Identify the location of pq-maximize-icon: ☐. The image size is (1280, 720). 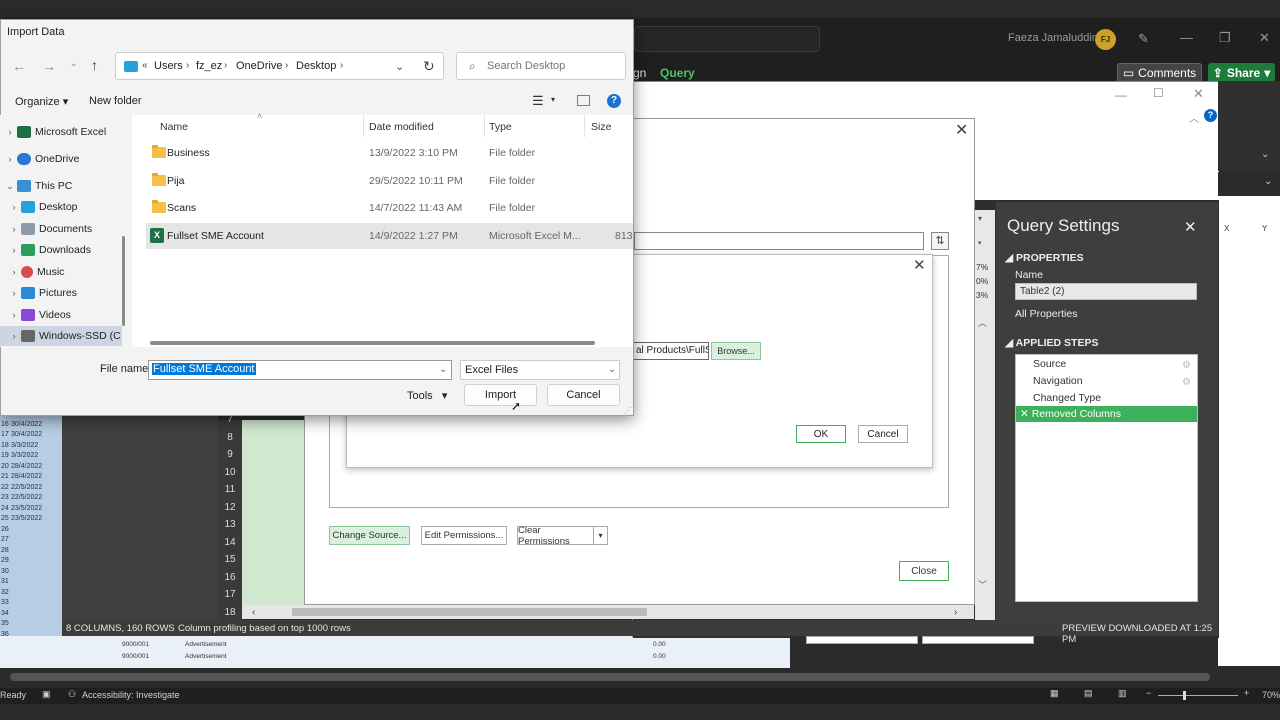
(1158, 93).